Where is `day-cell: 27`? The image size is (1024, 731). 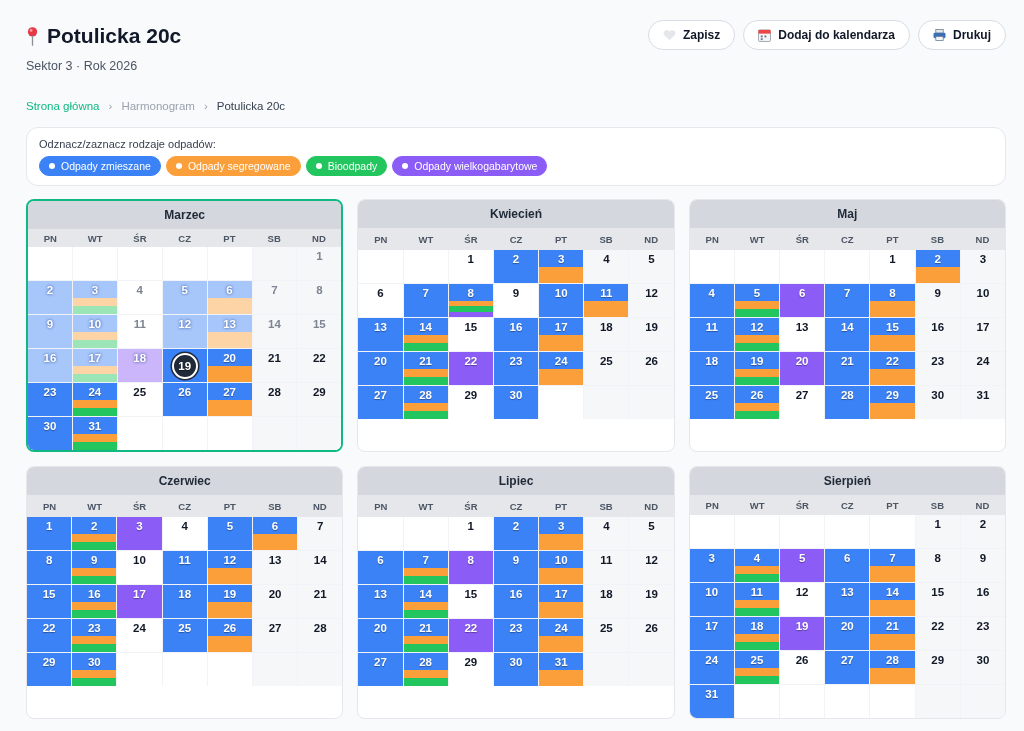
day-cell: 27 is located at coordinates (802, 402).